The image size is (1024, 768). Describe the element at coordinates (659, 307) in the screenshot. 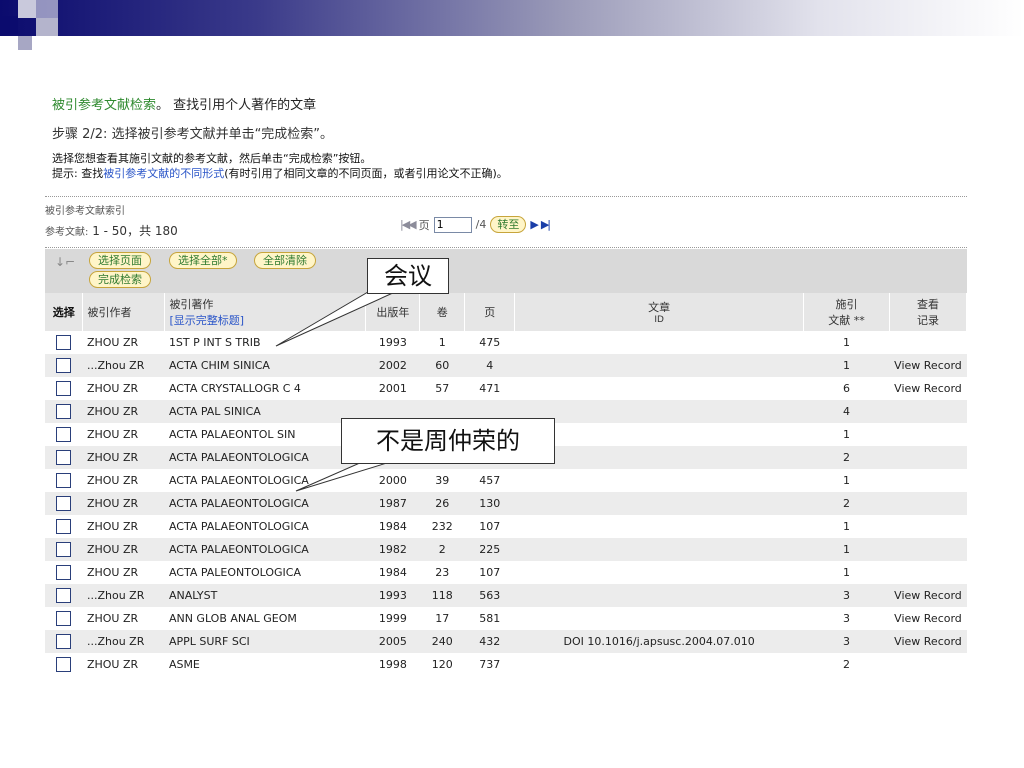

I see `col-article-label: 文章` at that location.